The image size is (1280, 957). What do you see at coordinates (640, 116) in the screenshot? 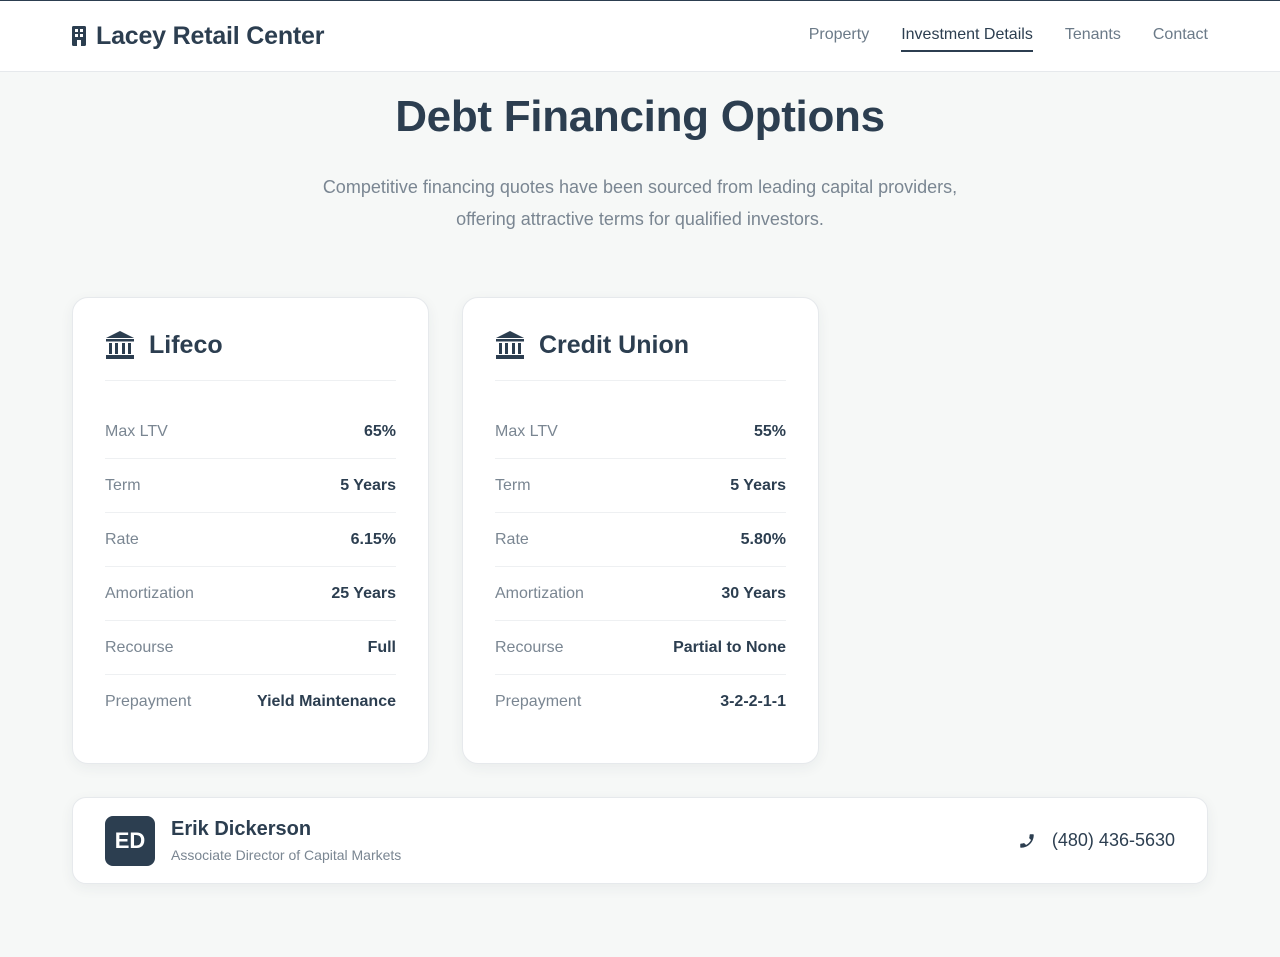
I see `page-title: Debt Financing Options` at bounding box center [640, 116].